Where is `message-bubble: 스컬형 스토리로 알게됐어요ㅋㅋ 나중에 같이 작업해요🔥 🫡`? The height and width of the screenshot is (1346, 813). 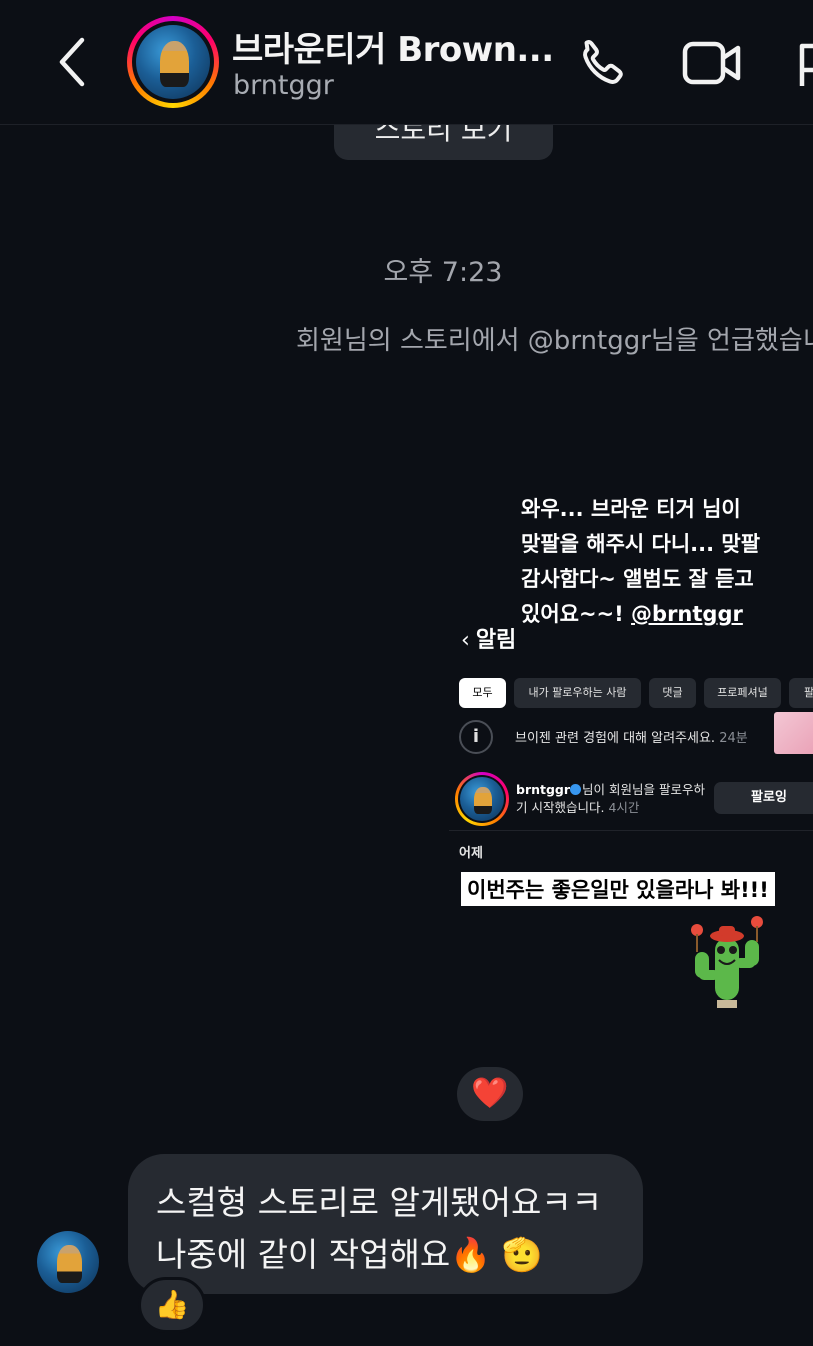 message-bubble: 스컬형 스토리로 알게됐어요ㅋㅋ 나중에 같이 작업해요🔥 🫡 is located at coordinates (385, 1224).